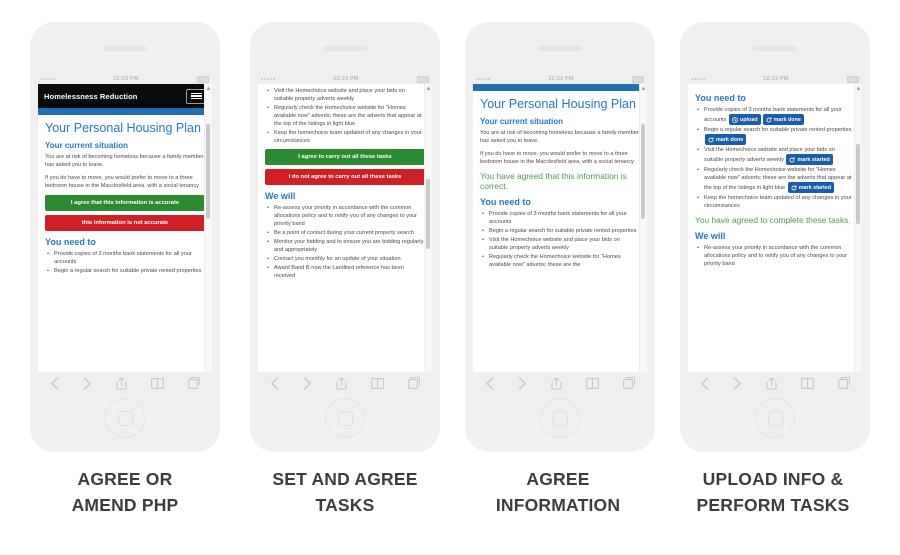 The image size is (900, 555). Describe the element at coordinates (558, 505) in the screenshot. I see `caption-line: INFORMATION` at that location.